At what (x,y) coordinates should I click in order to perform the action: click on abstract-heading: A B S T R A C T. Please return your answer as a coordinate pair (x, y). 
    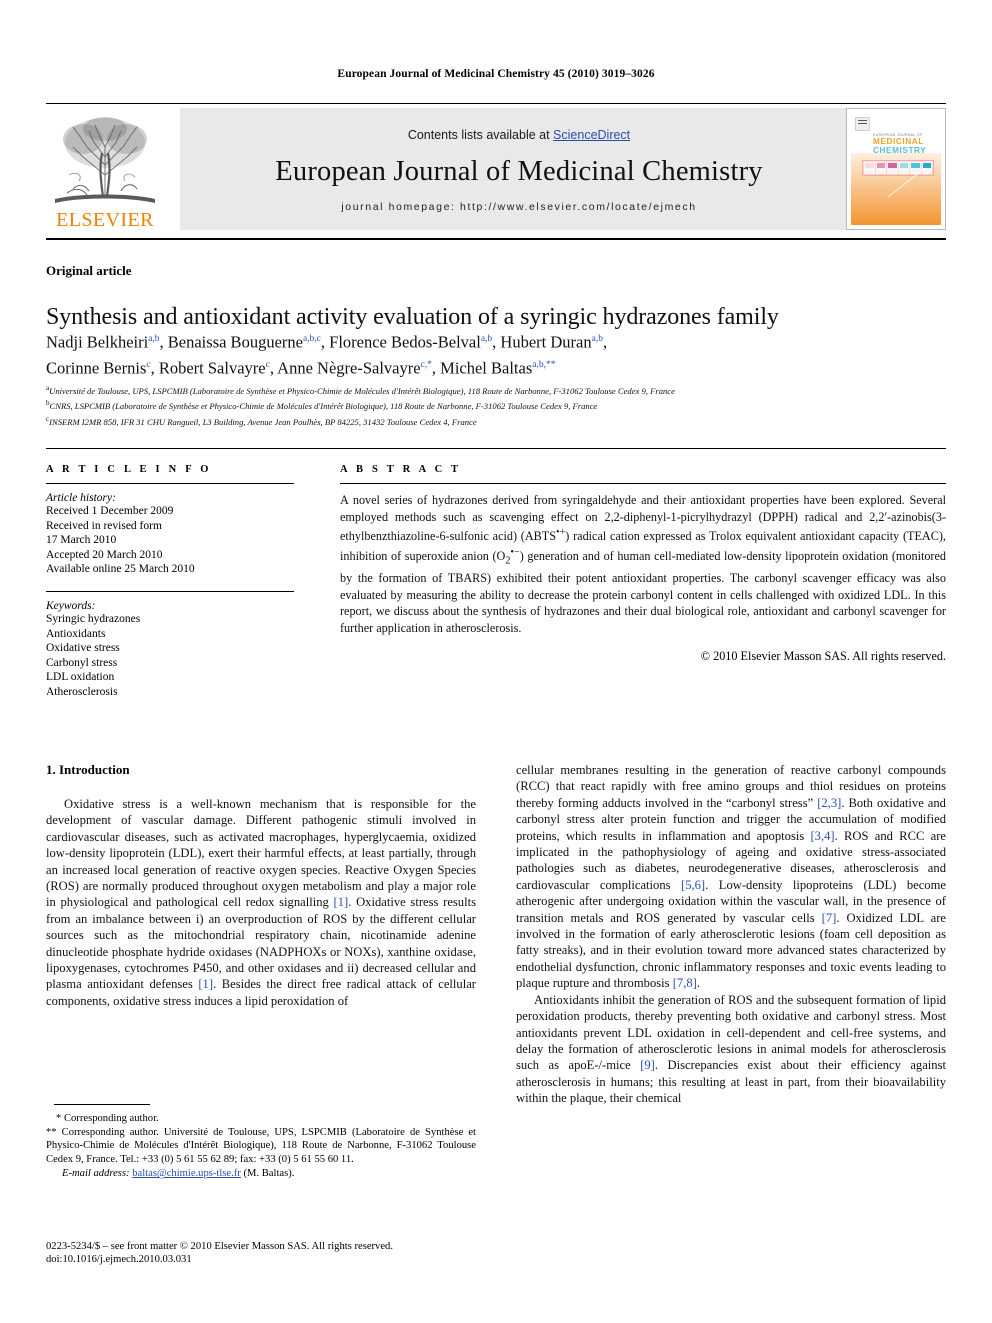
    Looking at the image, I should click on (401, 469).